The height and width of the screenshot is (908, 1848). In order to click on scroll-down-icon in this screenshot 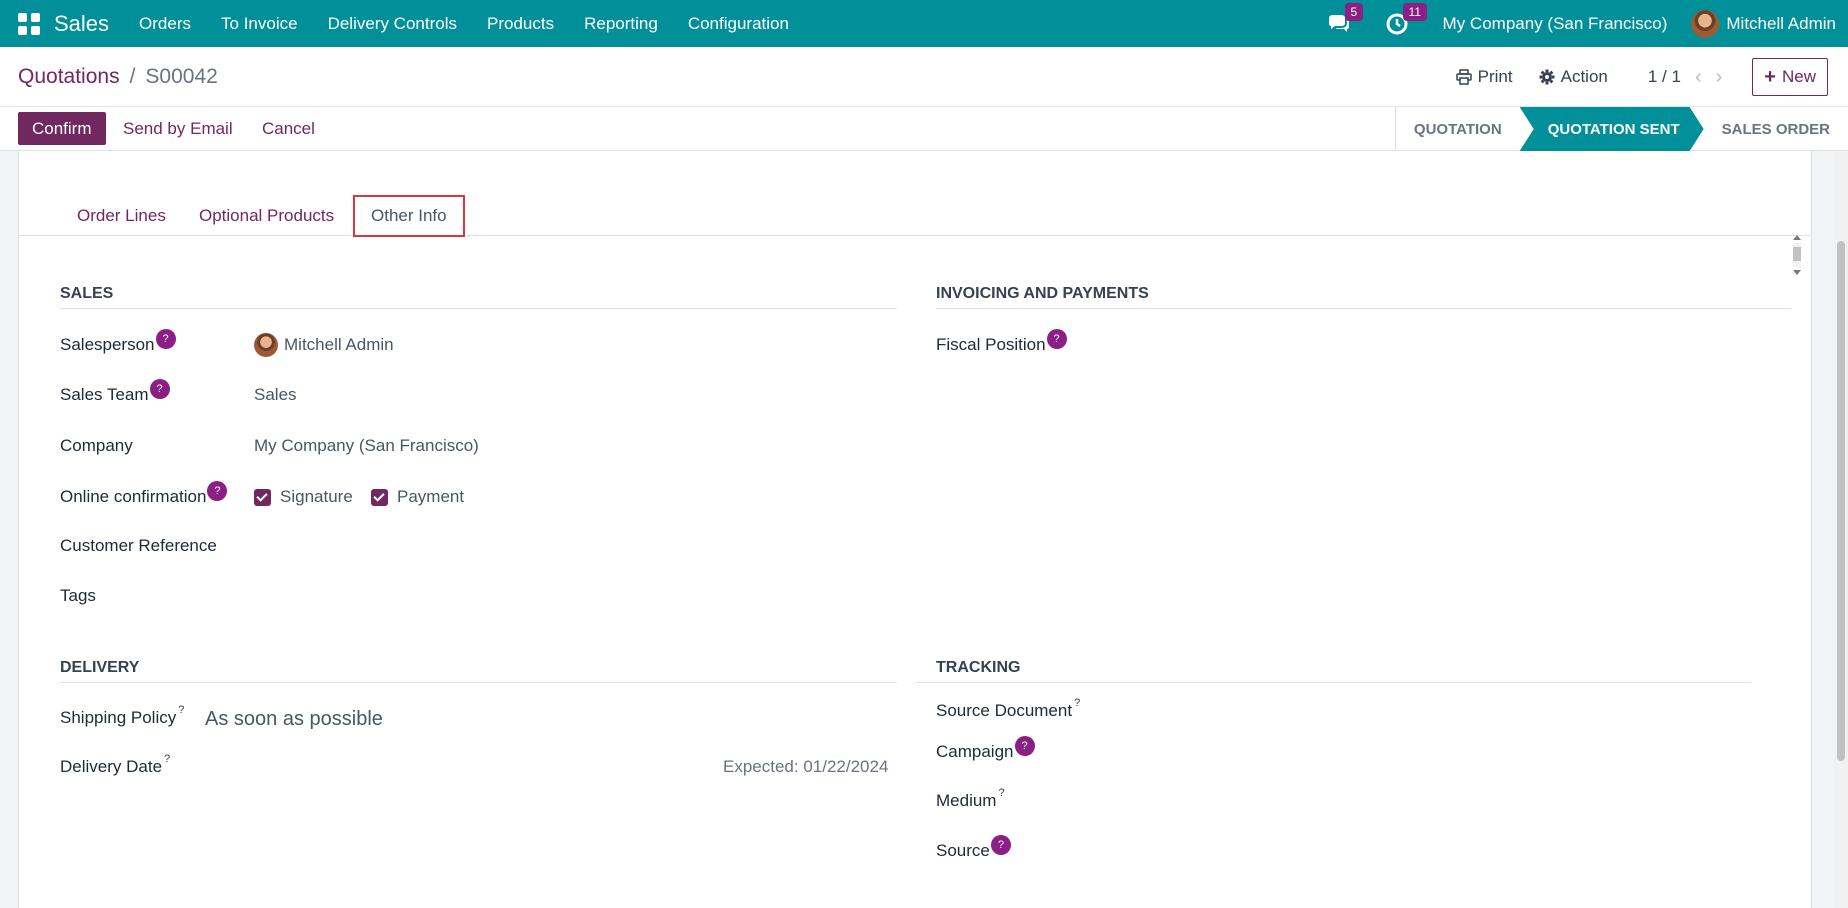, I will do `click(1797, 272)`.